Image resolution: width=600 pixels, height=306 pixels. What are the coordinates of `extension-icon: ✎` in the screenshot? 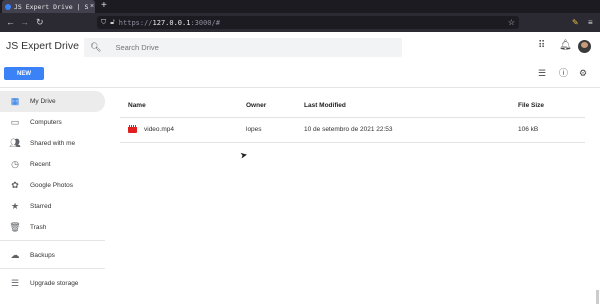 It's located at (575, 22).